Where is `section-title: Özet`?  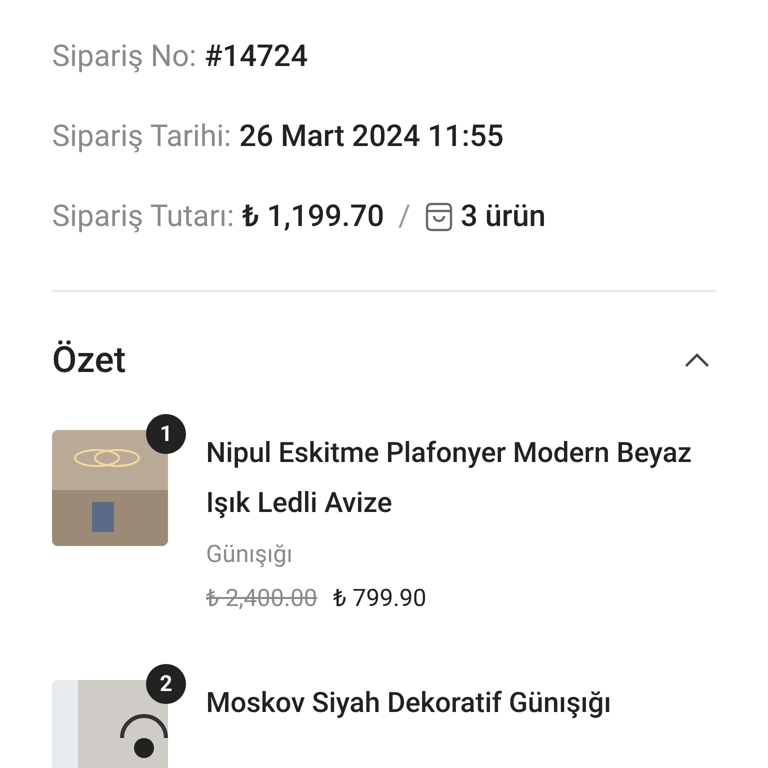 section-title: Özet is located at coordinates (89, 360).